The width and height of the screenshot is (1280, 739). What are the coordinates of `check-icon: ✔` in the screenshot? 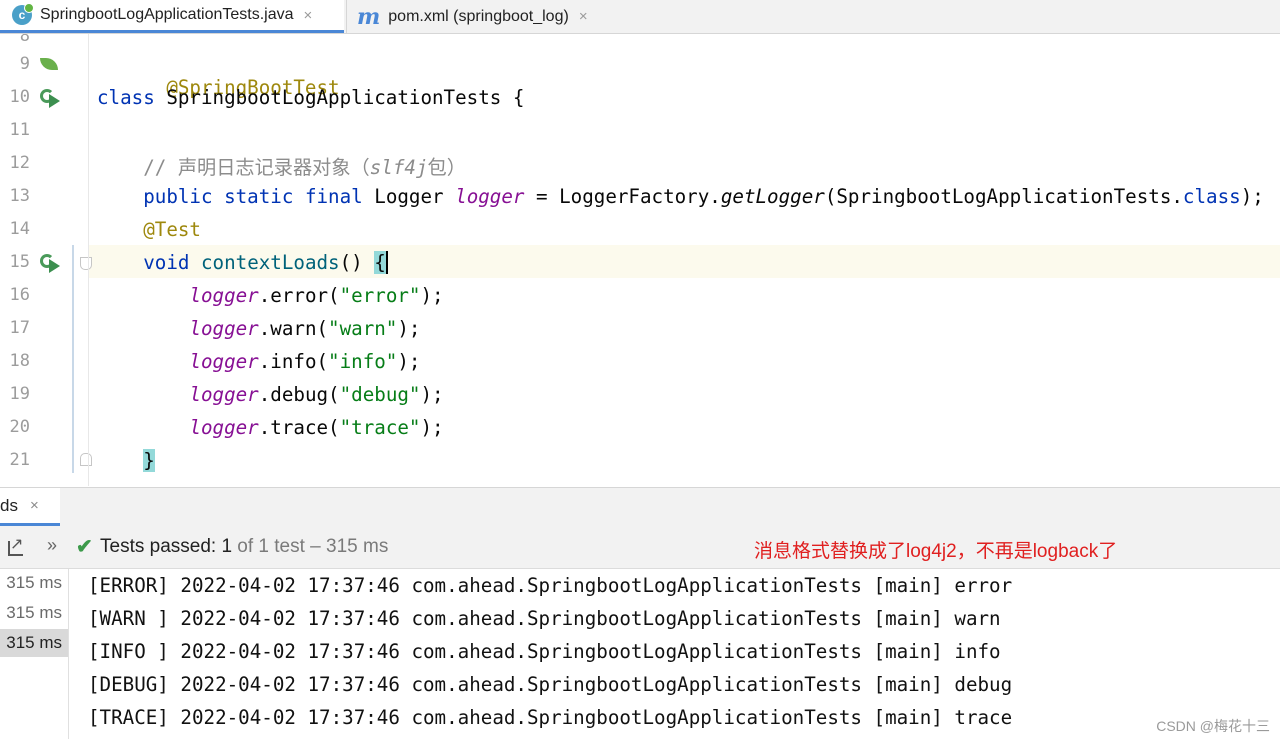 It's located at (84, 547).